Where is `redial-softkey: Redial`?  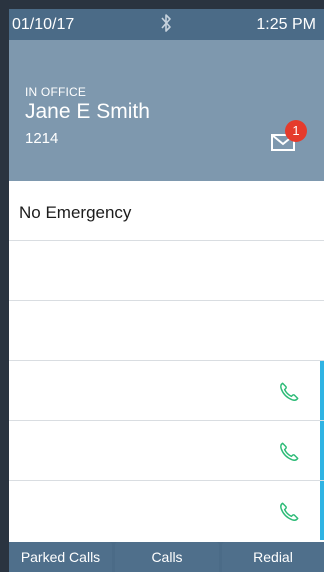 redial-softkey: Redial is located at coordinates (273, 557).